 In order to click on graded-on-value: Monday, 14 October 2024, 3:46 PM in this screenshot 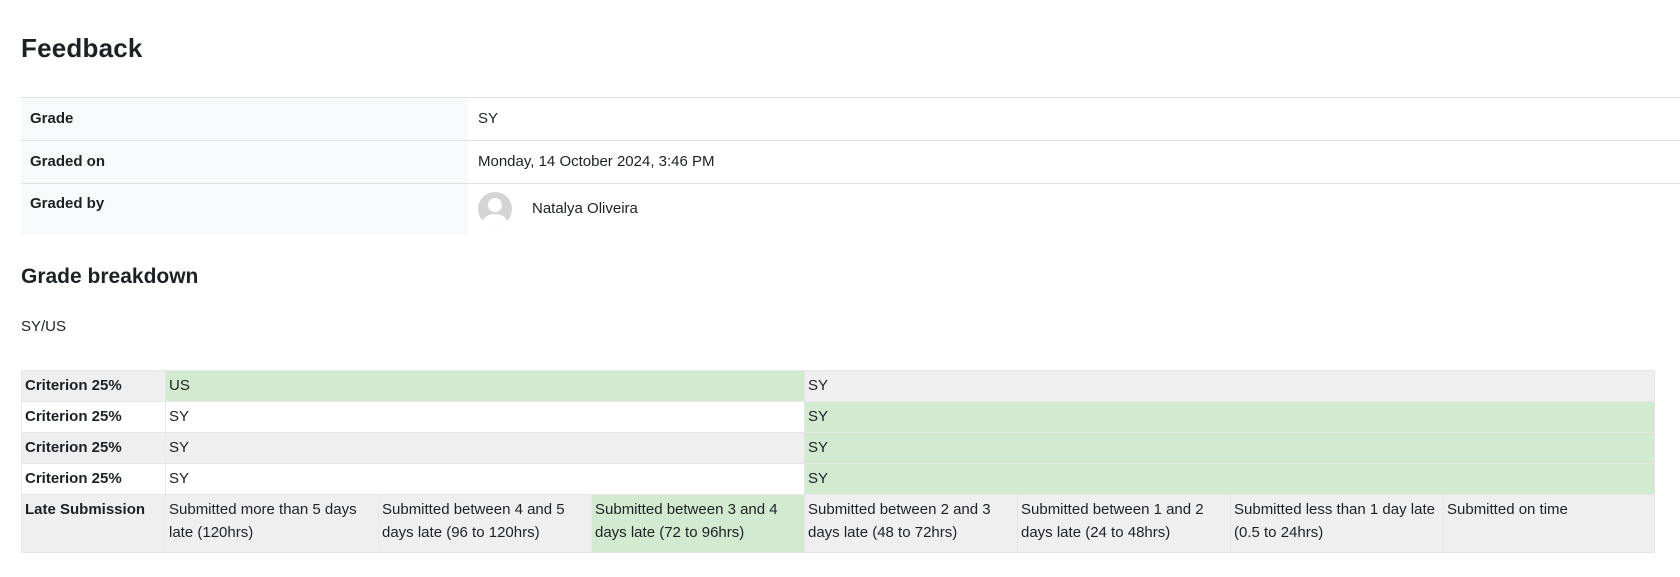, I will do `click(596, 161)`.